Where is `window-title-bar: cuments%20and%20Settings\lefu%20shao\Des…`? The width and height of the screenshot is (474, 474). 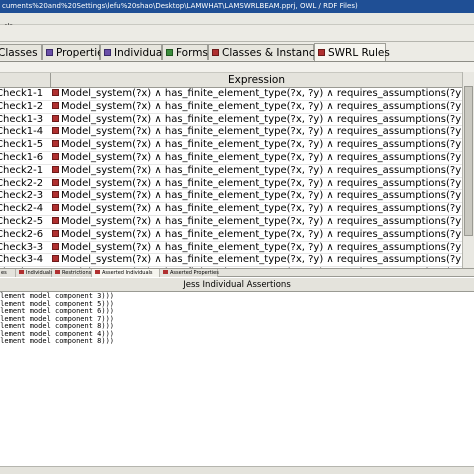
window-title-bar: cuments%20and%20Settings\lefu%20shao\Des… is located at coordinates (237, 6).